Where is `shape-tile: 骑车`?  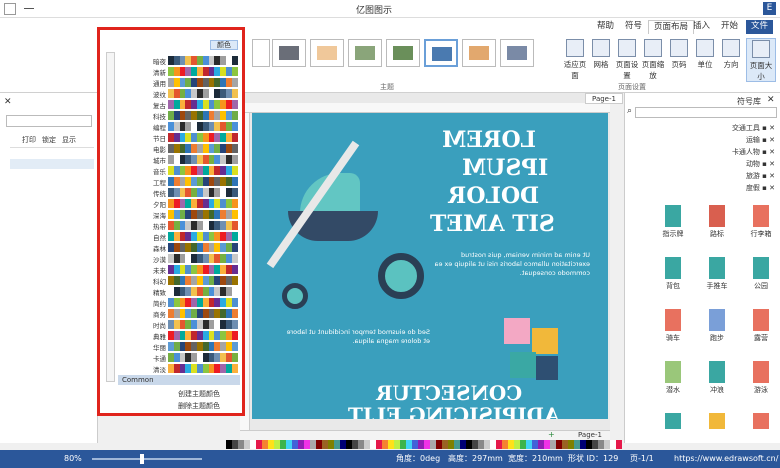
shape-tile: 骑车 is located at coordinates (673, 326).